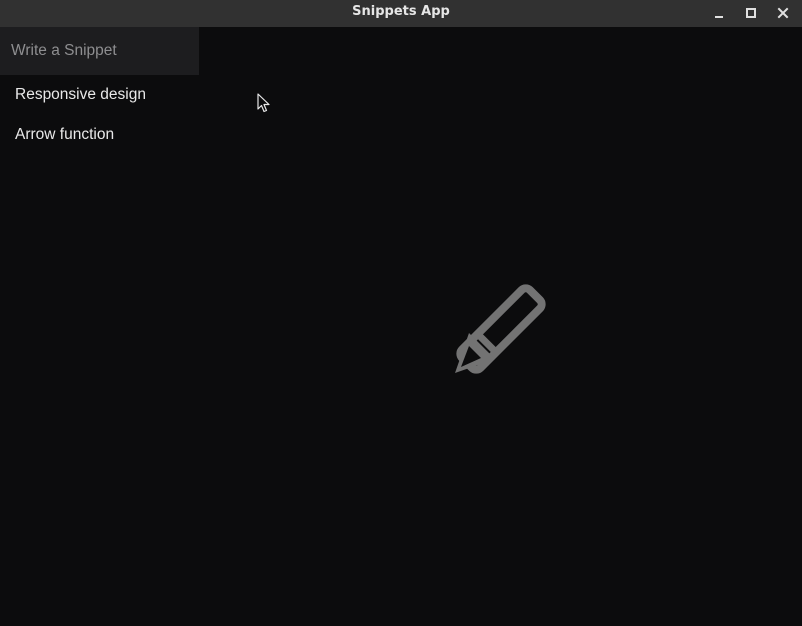 The height and width of the screenshot is (626, 802). I want to click on snippet-list: Responsive design Arrow function, so click(99, 115).